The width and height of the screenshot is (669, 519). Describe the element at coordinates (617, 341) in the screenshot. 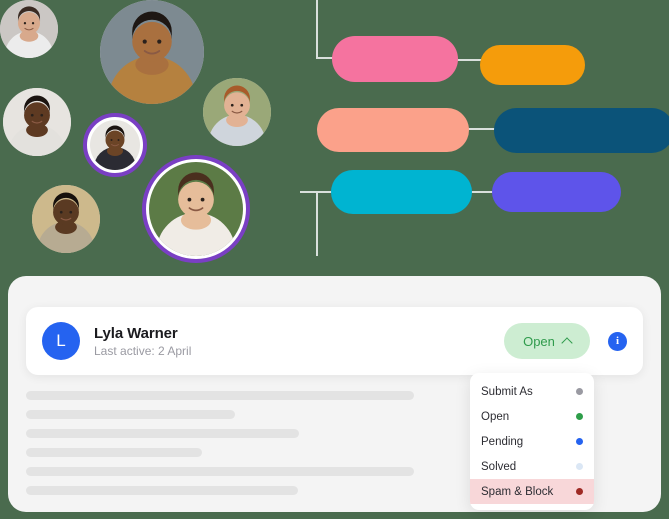

I see `info-icon: i` at that location.